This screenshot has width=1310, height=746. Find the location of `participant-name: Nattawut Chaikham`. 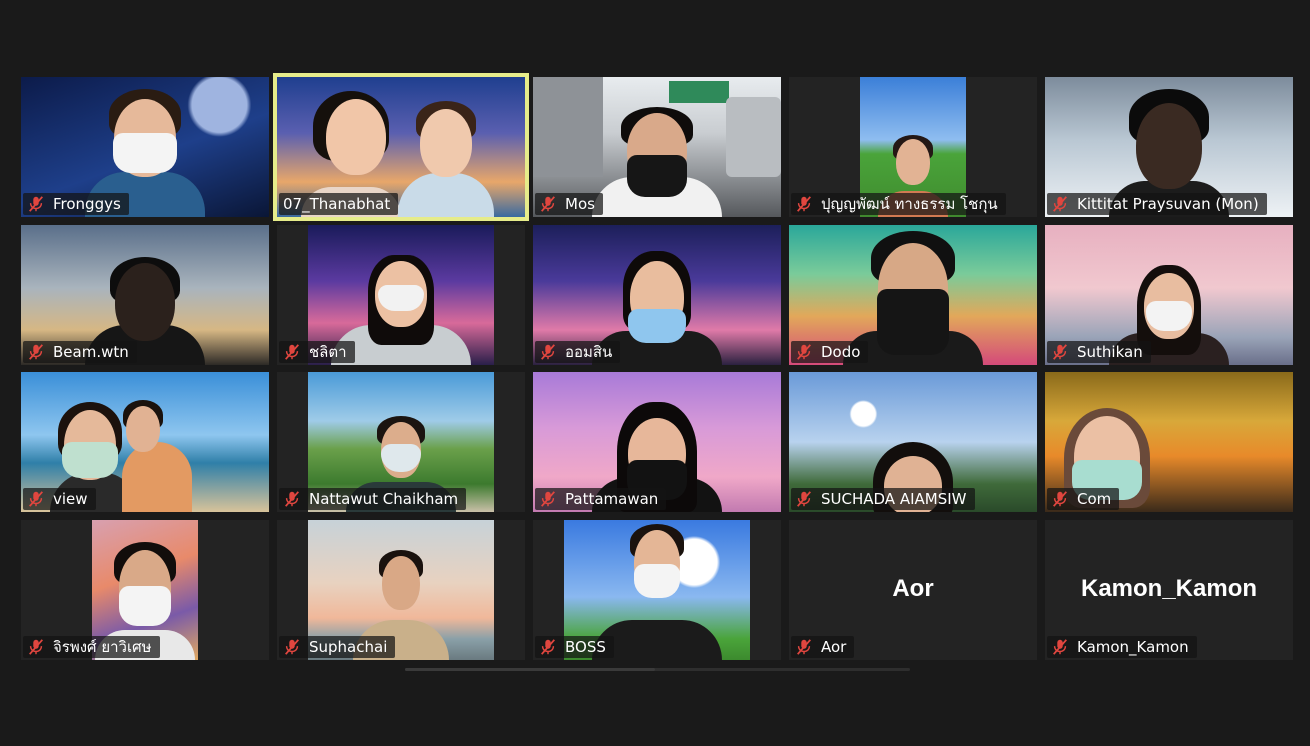

participant-name: Nattawut Chaikham is located at coordinates (384, 499).